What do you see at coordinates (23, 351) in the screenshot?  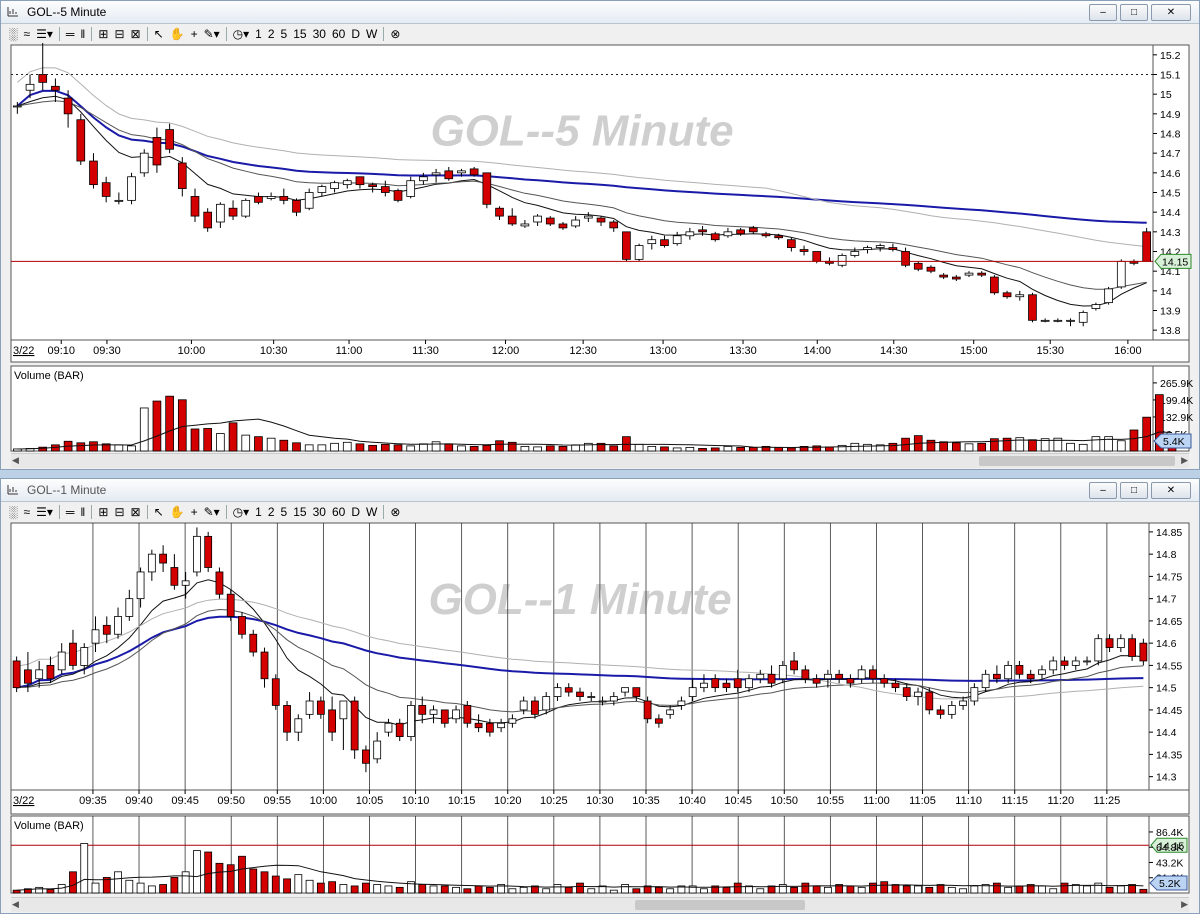 I see `date-label: 3/22` at bounding box center [23, 351].